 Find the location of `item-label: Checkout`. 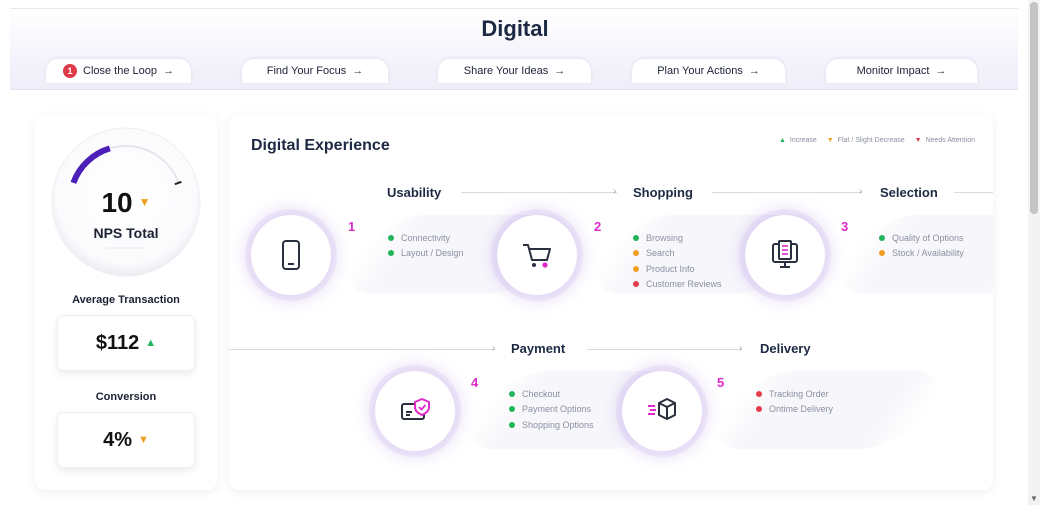

item-label: Checkout is located at coordinates (541, 393).